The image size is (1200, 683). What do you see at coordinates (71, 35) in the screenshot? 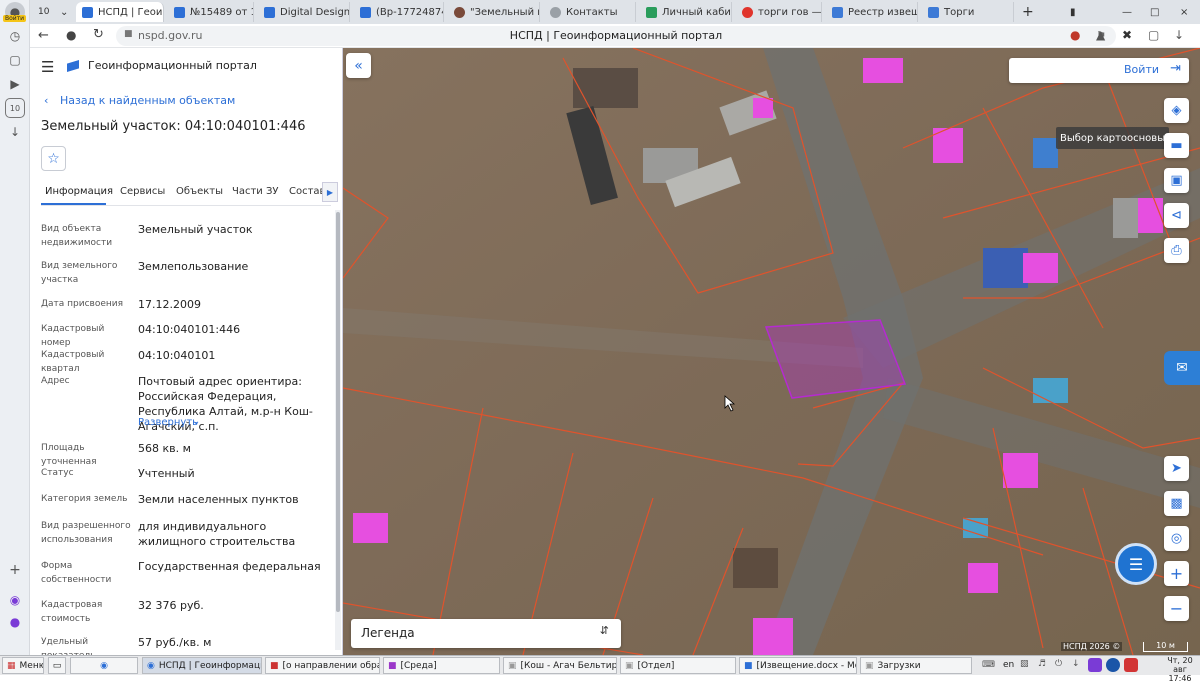
I see `privacy-icon: ●` at bounding box center [71, 35].